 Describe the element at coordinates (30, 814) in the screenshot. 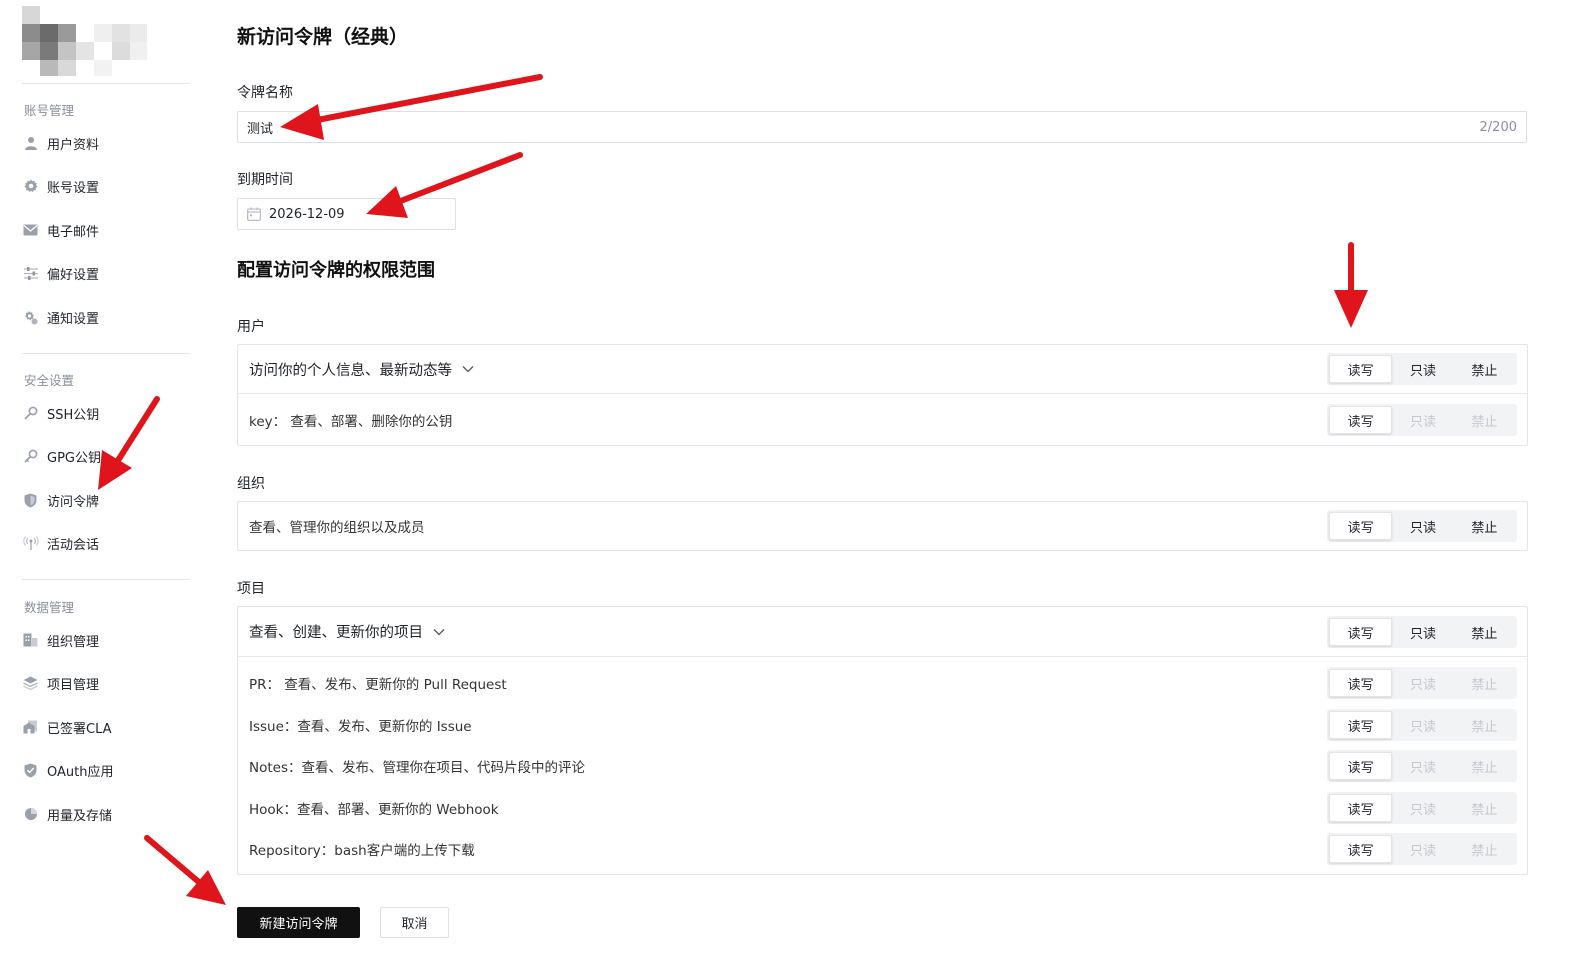

I see `pie-icon` at that location.